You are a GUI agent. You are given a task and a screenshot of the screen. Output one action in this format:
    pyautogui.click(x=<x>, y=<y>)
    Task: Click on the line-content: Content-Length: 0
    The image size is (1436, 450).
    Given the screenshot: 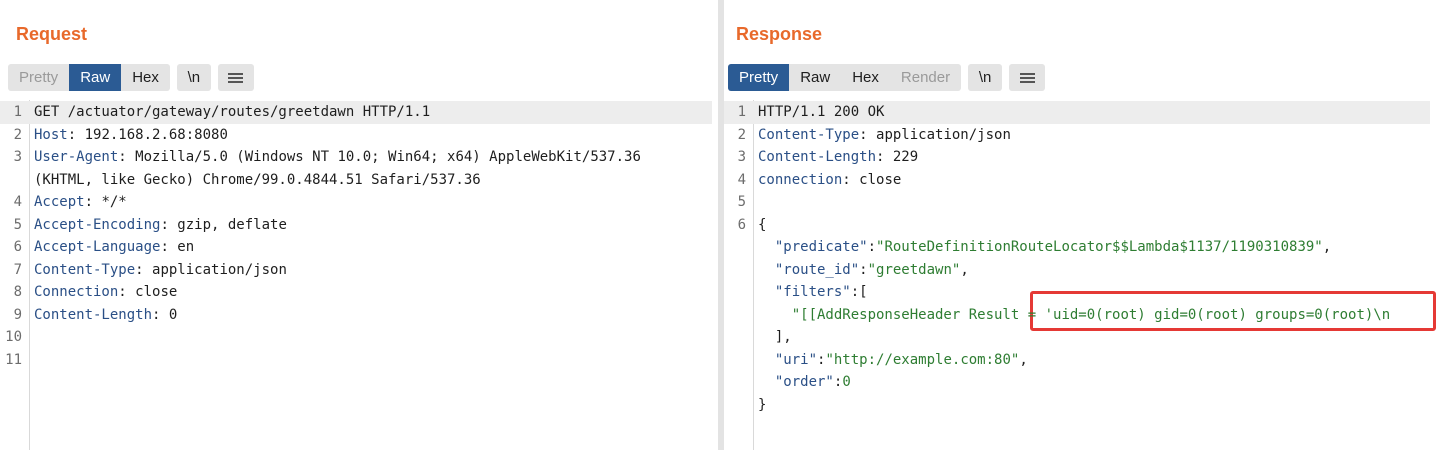 What is the action you would take?
    pyautogui.click(x=105, y=315)
    